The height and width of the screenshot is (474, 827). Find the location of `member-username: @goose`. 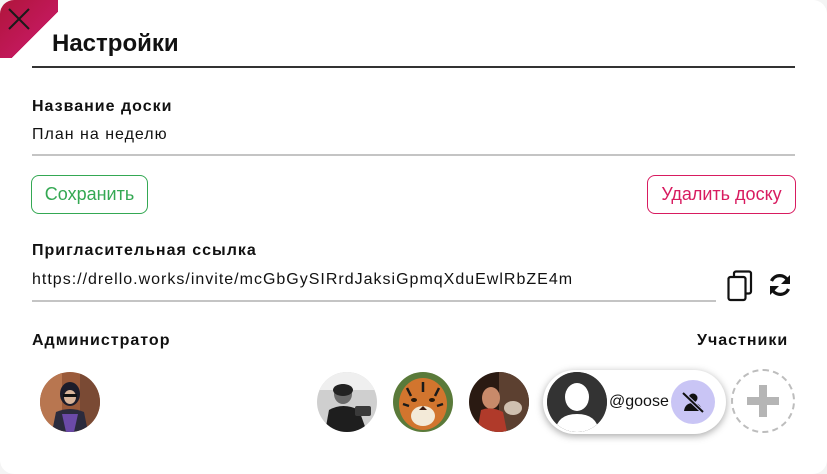

member-username: @goose is located at coordinates (639, 401).